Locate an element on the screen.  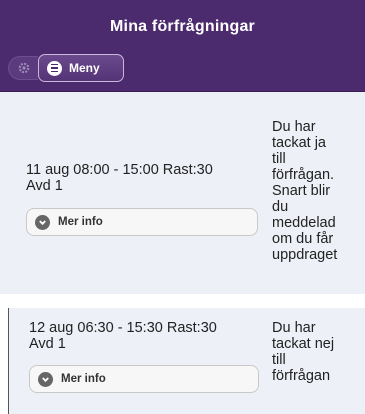
gear-icon is located at coordinates (23, 68).